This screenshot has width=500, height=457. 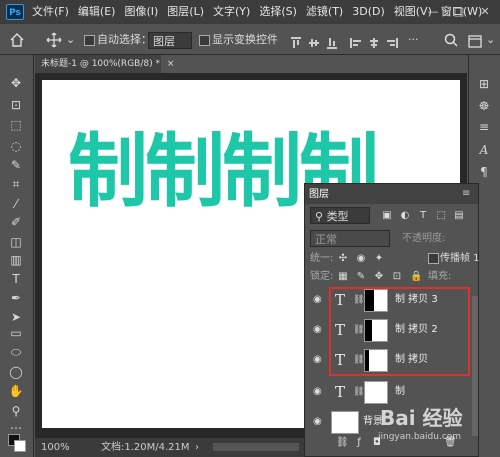 I want to click on text-layer-icon: T, so click(x=340, y=392).